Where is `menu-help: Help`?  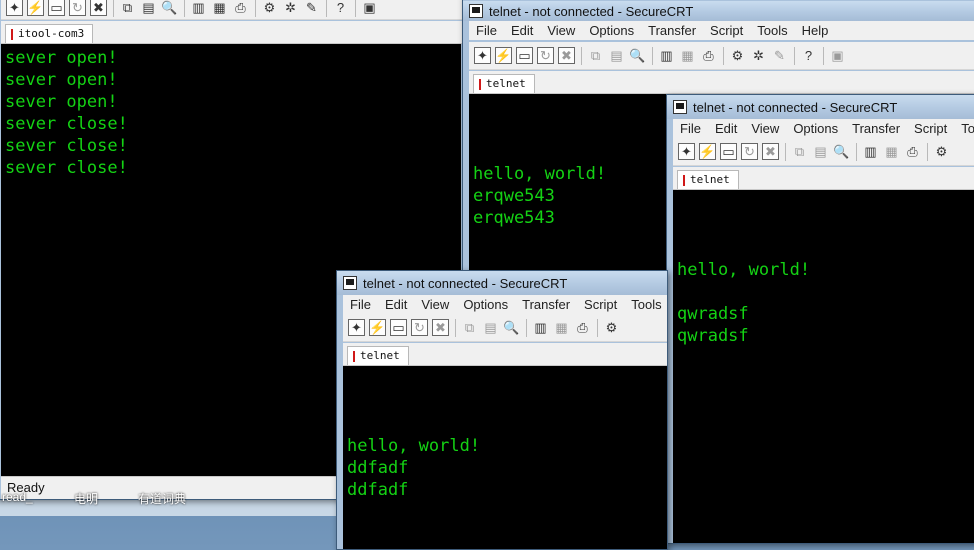 menu-help: Help is located at coordinates (815, 30).